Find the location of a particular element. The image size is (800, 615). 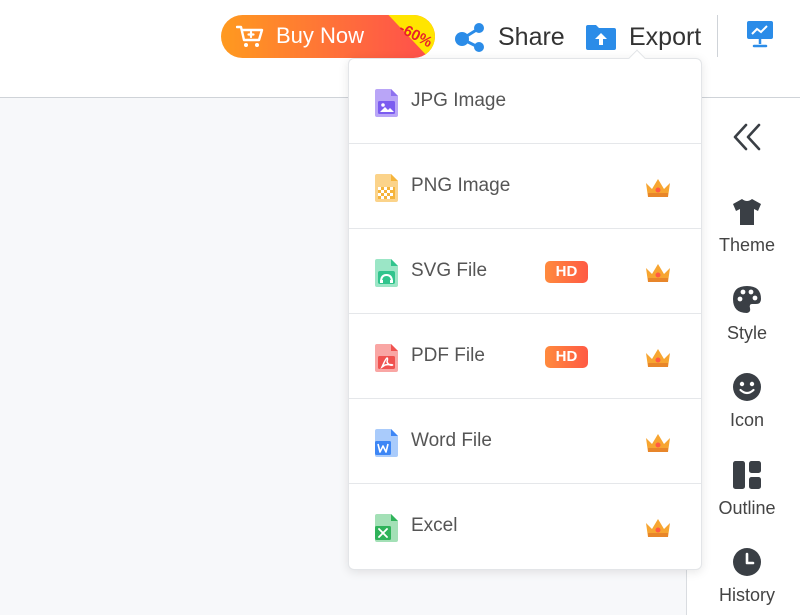

shopping-cart-icon is located at coordinates (250, 36).